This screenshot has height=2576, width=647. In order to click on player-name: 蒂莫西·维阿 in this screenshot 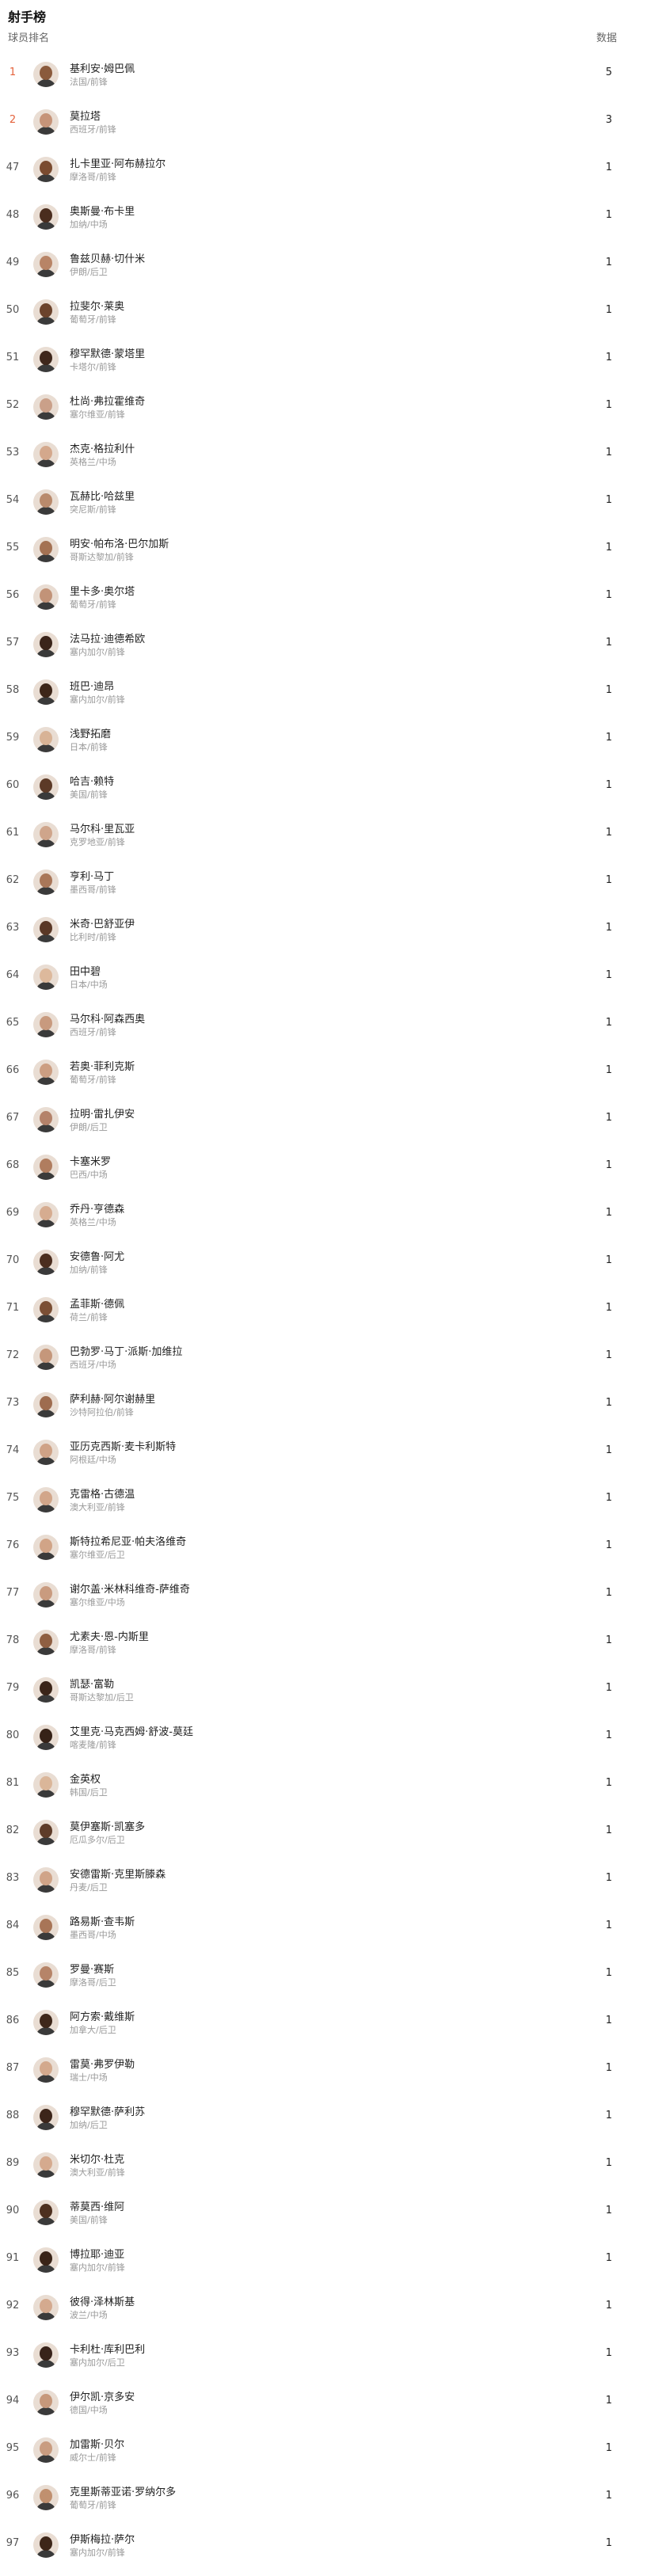, I will do `click(97, 2205)`.